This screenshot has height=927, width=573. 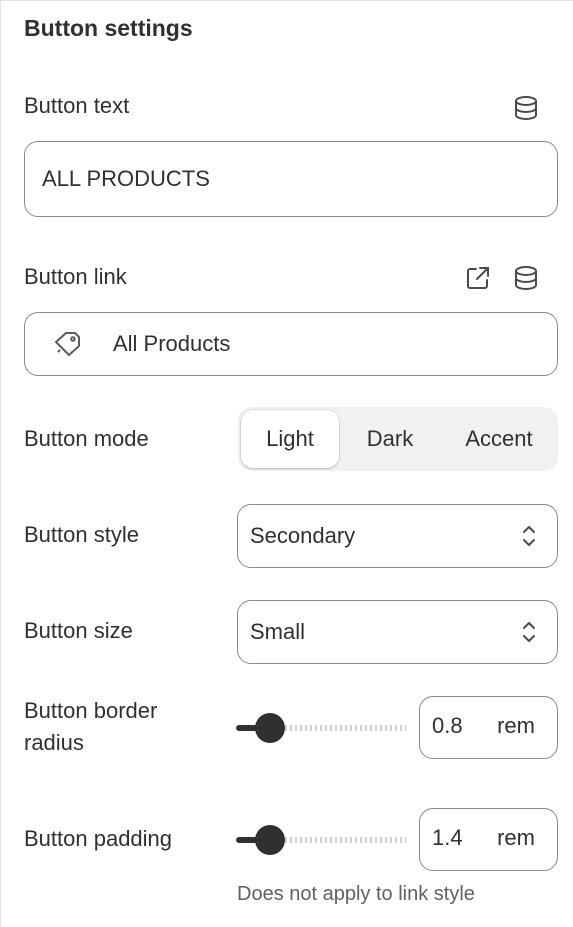 I want to click on button-style-label: Button style, so click(x=81, y=534).